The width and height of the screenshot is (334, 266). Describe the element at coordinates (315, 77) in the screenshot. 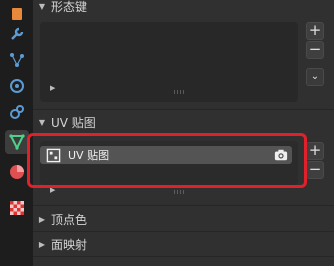

I see `shape-key-specials-button: ⌄` at that location.